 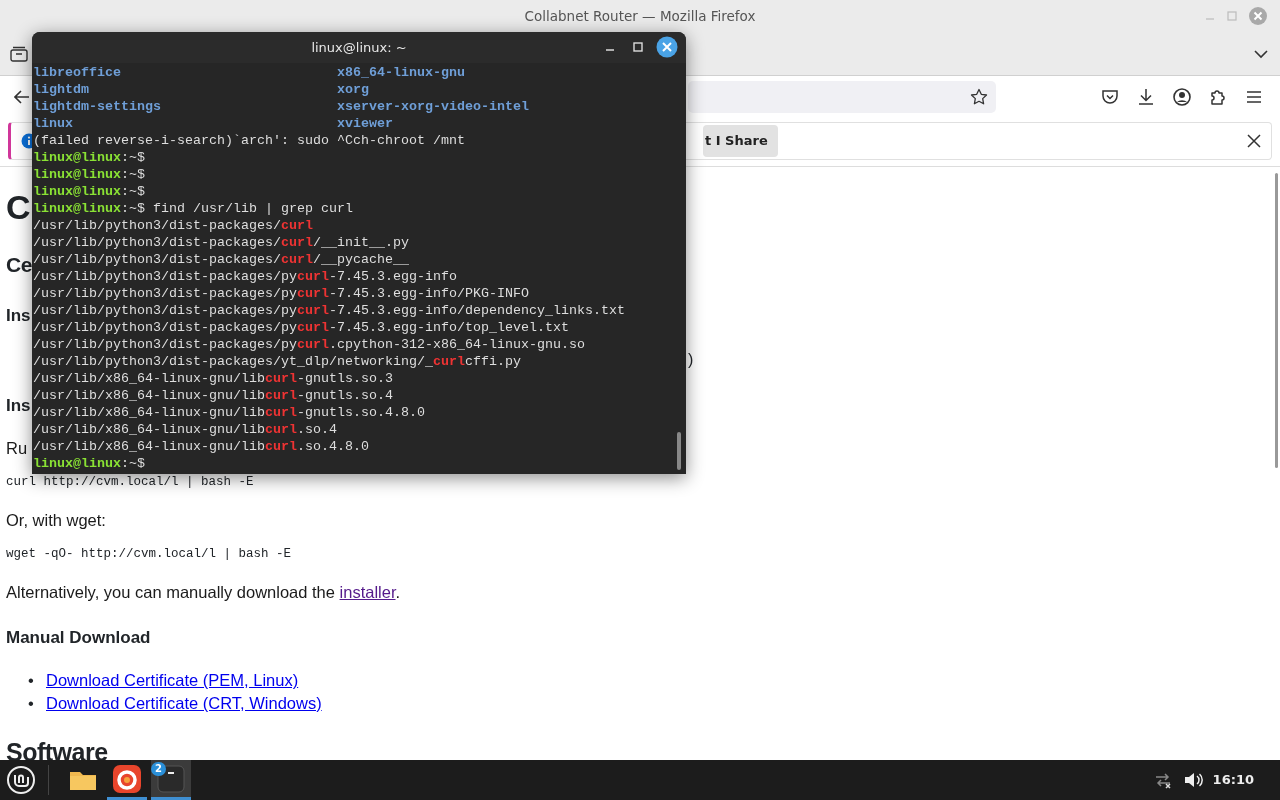 I want to click on directory-name: lightdm, so click(x=61, y=89).